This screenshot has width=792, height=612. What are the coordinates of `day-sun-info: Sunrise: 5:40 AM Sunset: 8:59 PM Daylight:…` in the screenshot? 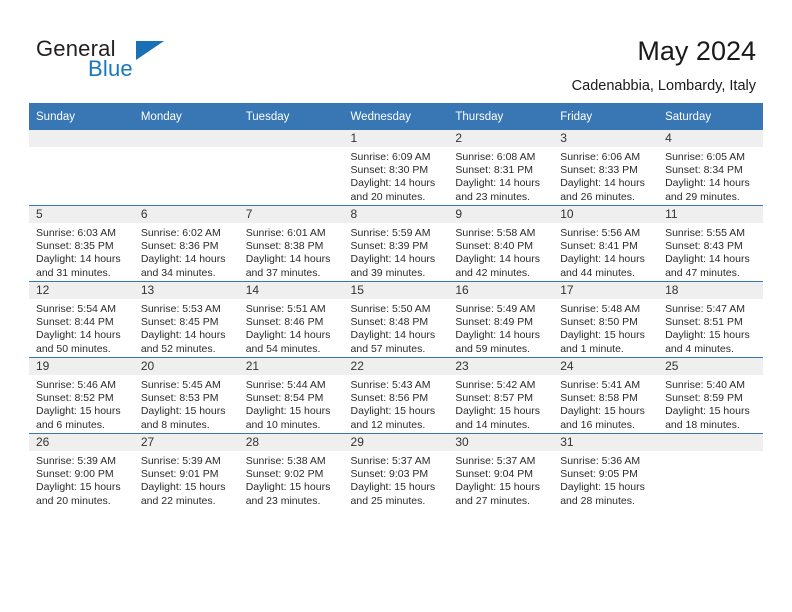 It's located at (710, 403).